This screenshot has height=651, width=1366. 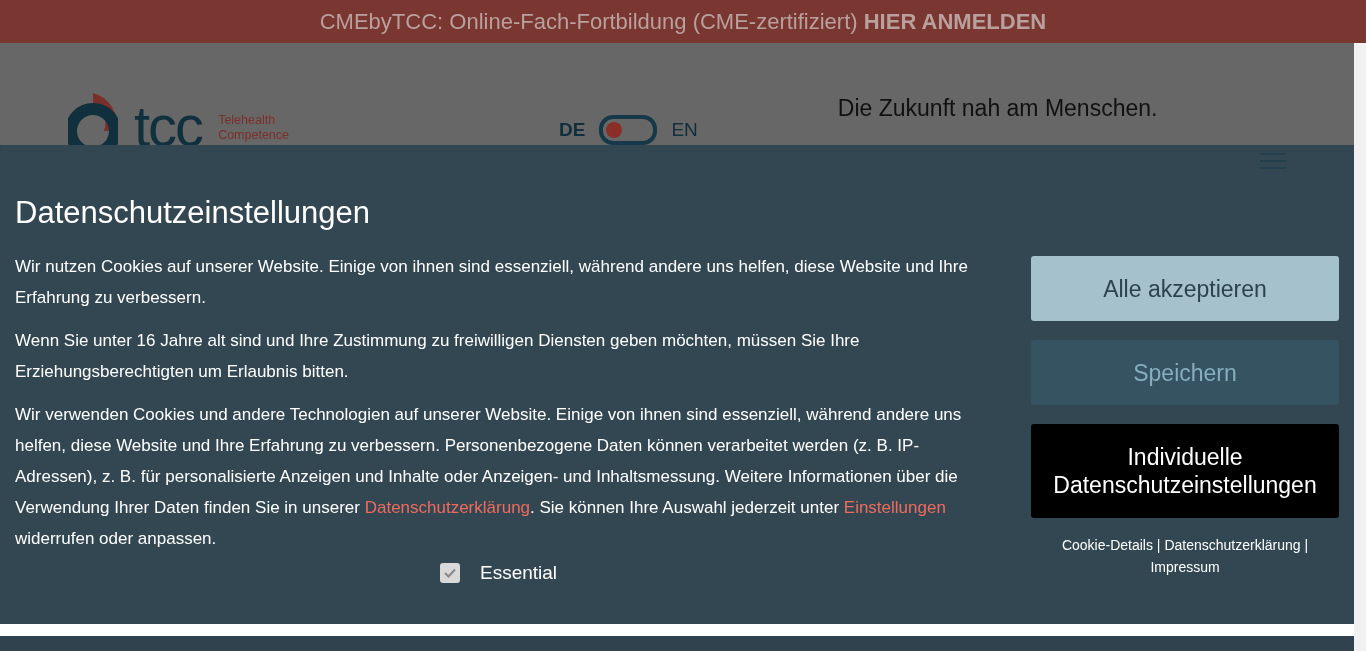 What do you see at coordinates (193, 213) in the screenshot?
I see `panel-title: Datenschutzeinstellungen` at bounding box center [193, 213].